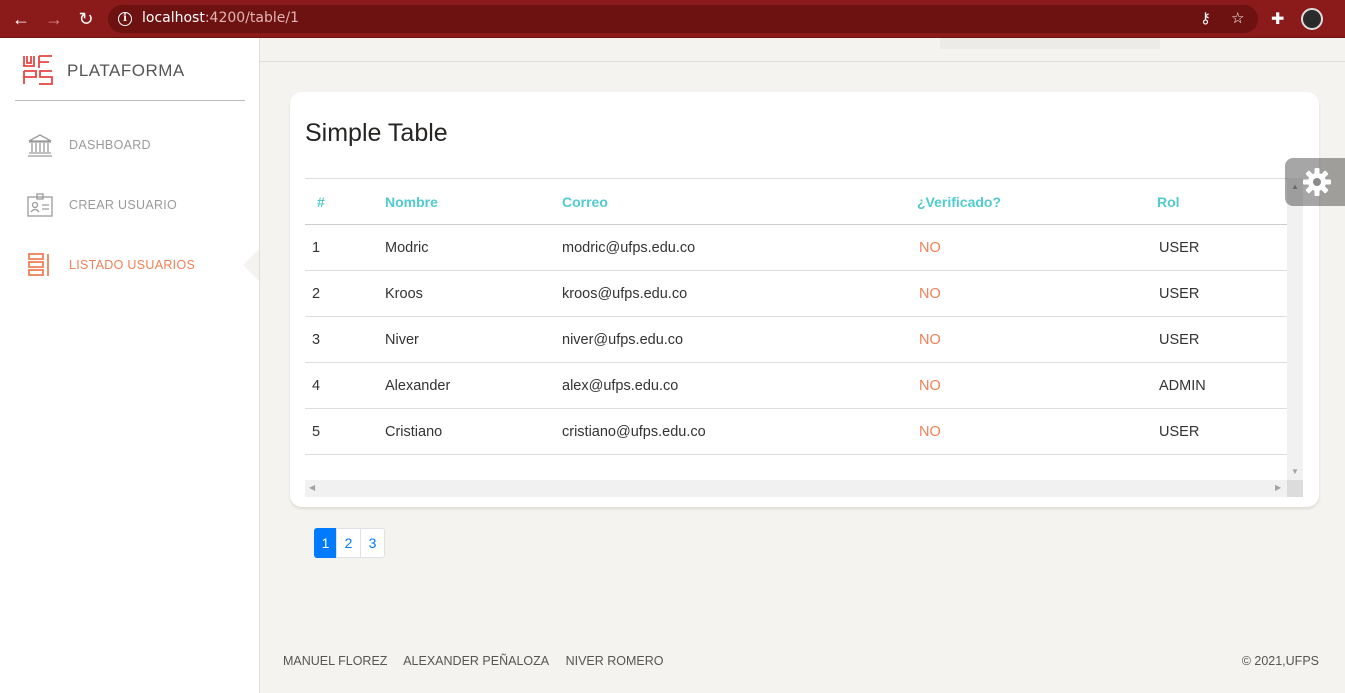 The height and width of the screenshot is (693, 1345). I want to click on sidebar-item-dashboard: DASHBOARD, so click(129, 145).